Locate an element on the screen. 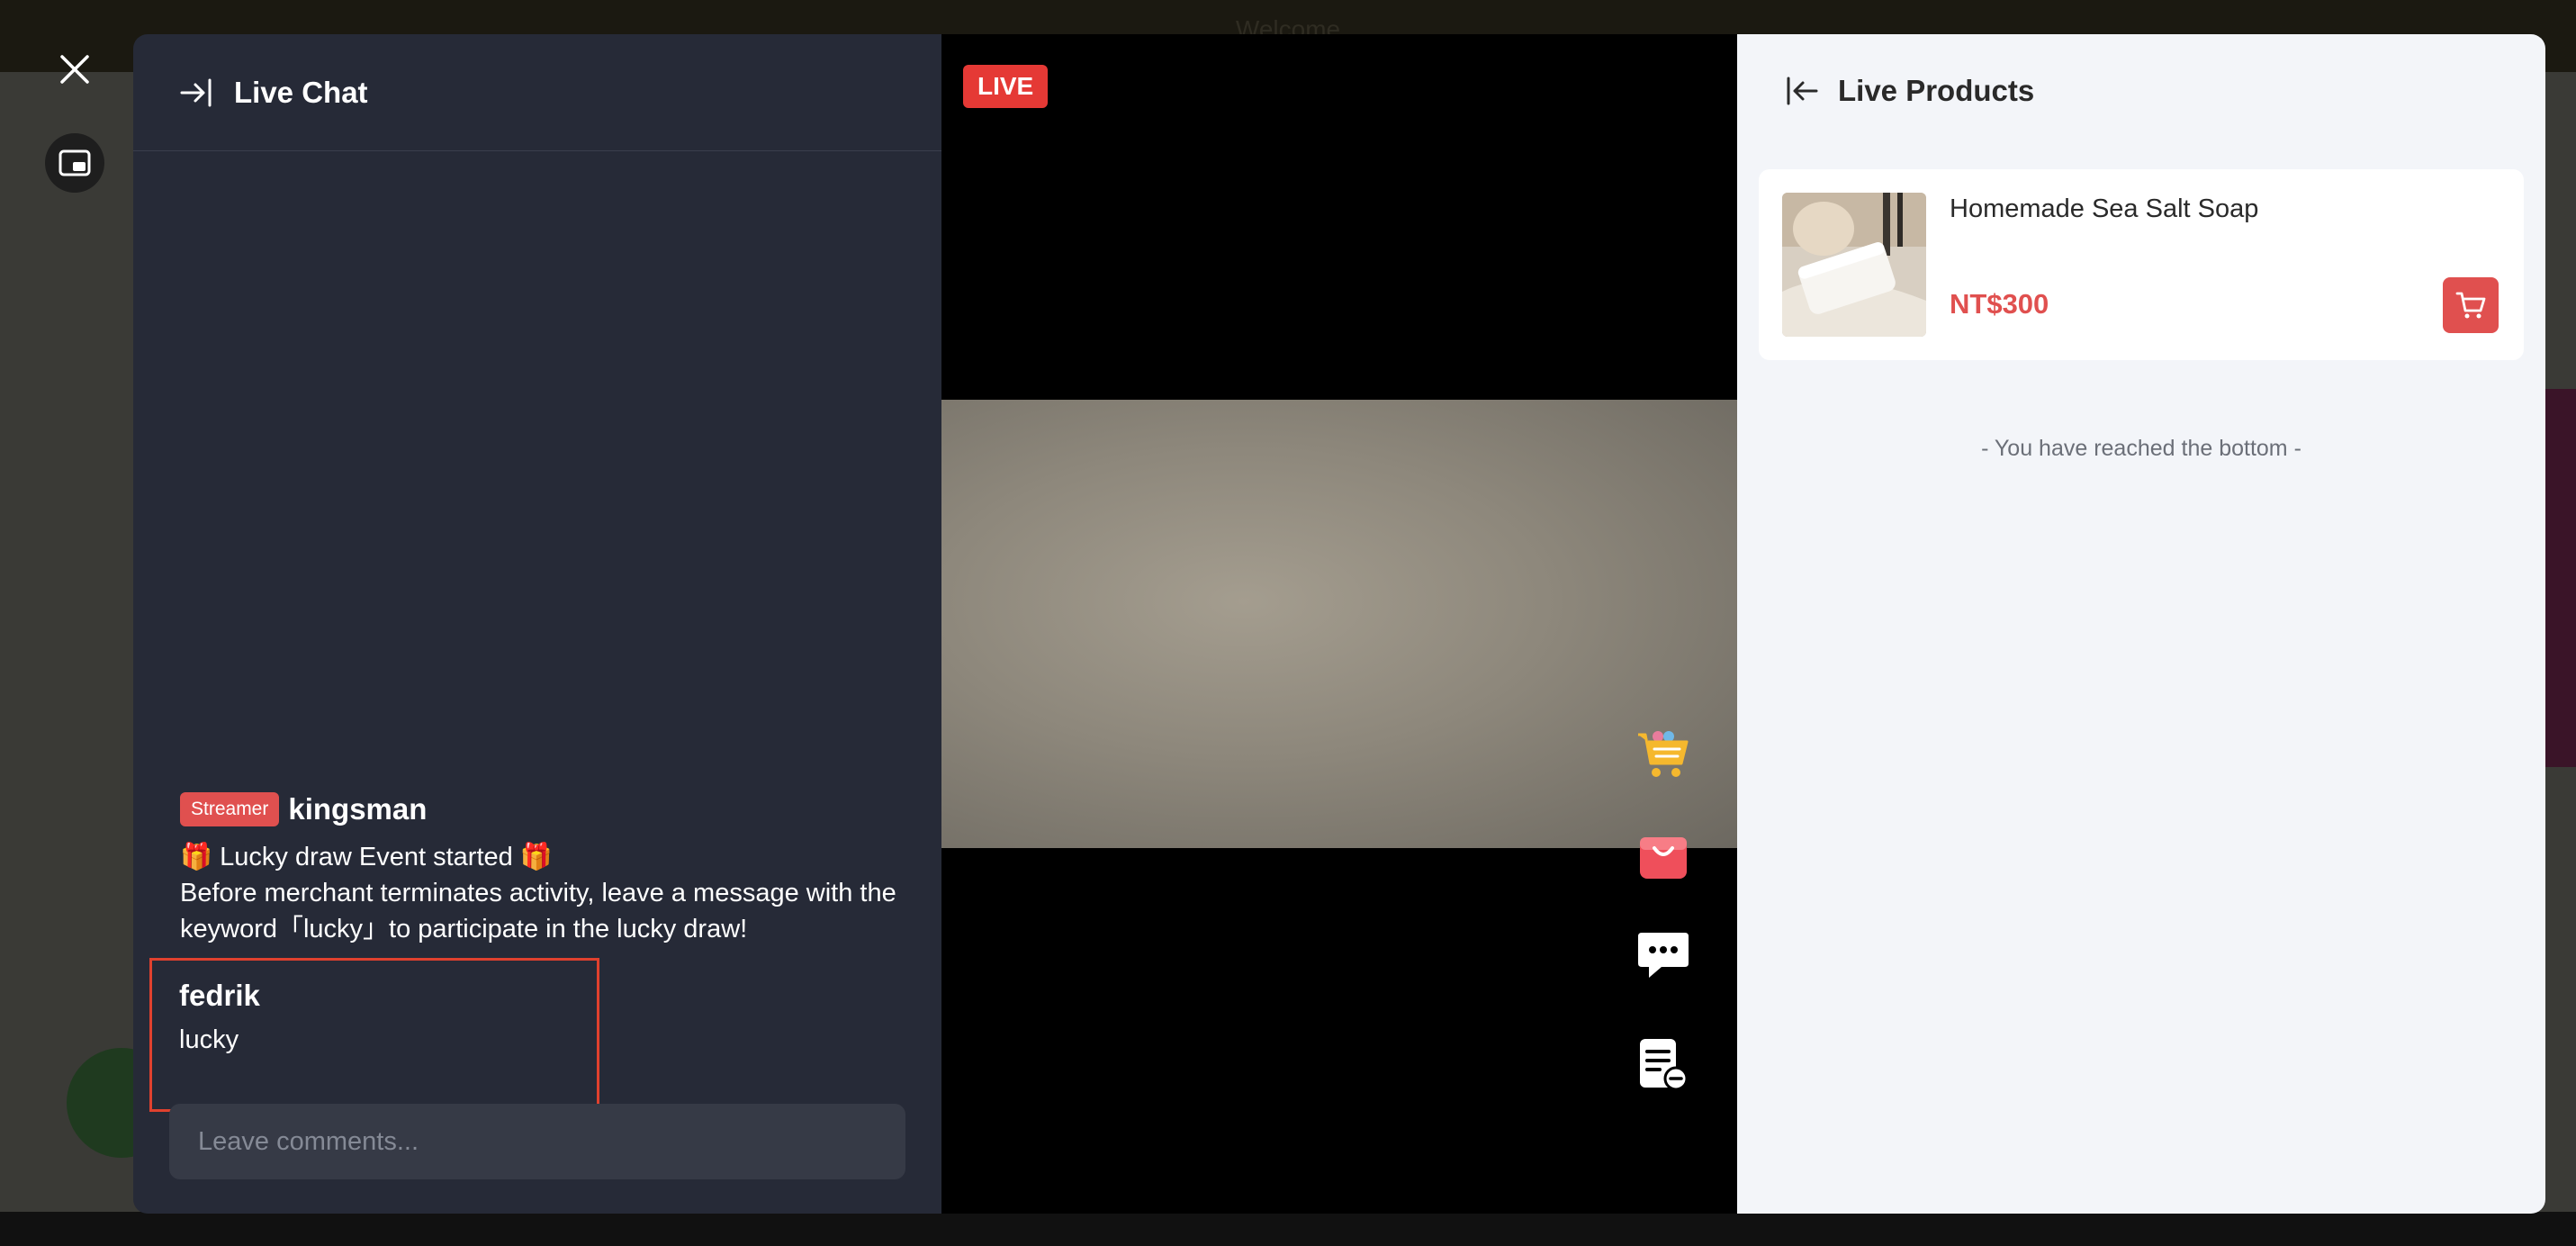 The height and width of the screenshot is (1246, 2576). close-button is located at coordinates (74, 69).